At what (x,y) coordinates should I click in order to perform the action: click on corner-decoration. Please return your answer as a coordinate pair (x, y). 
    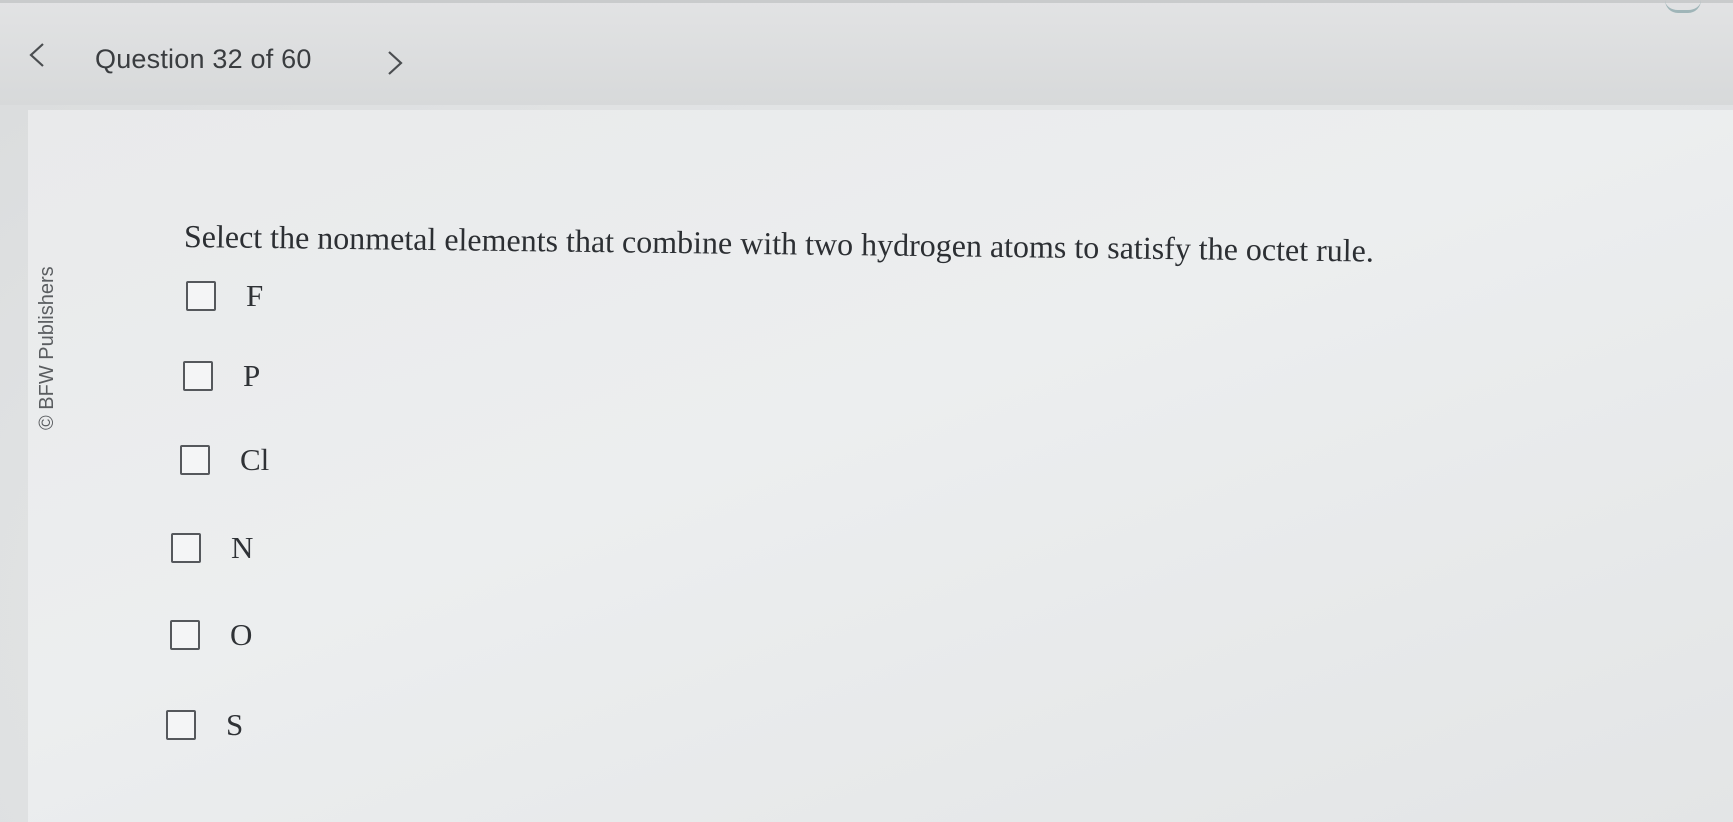
    Looking at the image, I should click on (1683, 6).